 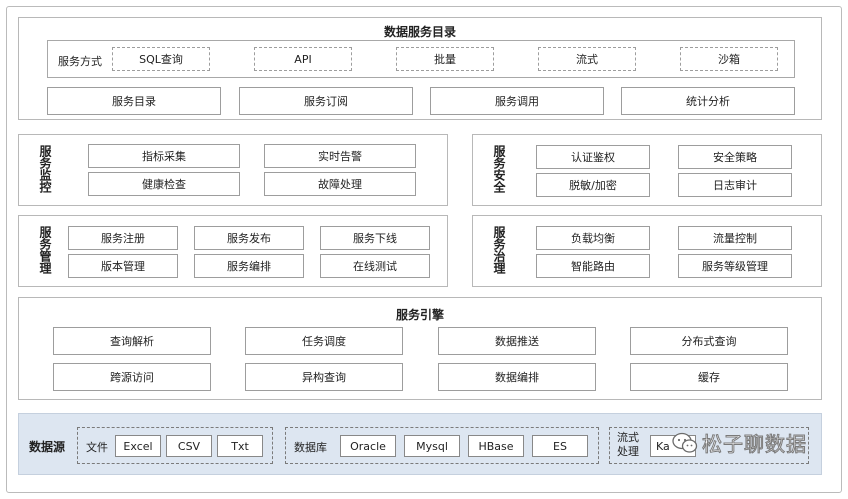 I want to click on database-group: 数据库 Oracle Mysql HBase ES, so click(x=442, y=445).